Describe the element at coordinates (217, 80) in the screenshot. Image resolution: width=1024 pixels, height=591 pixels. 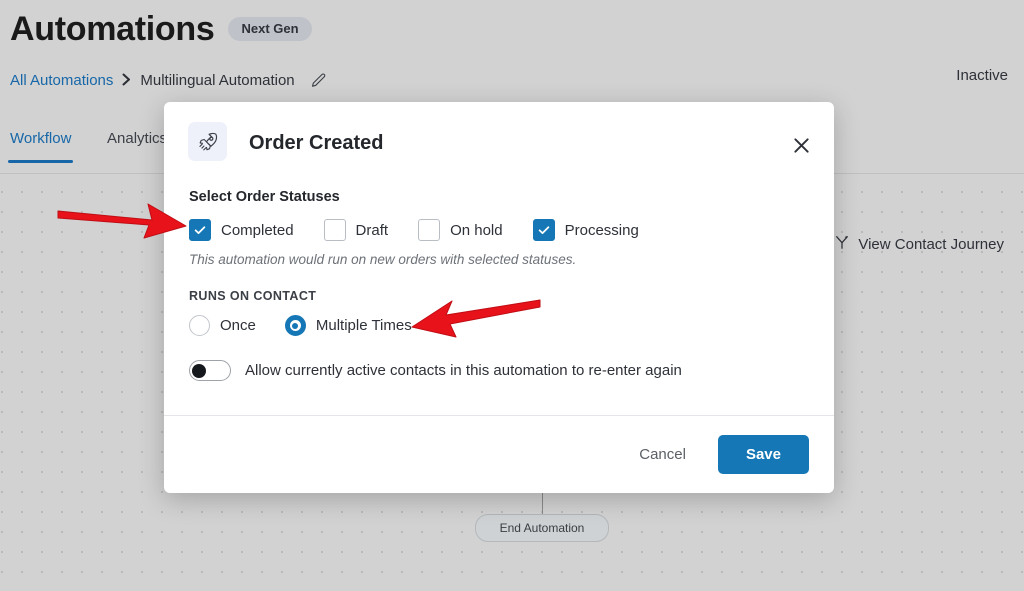
I see `breadcrumb-current-automation: Multilingual Automation` at that location.